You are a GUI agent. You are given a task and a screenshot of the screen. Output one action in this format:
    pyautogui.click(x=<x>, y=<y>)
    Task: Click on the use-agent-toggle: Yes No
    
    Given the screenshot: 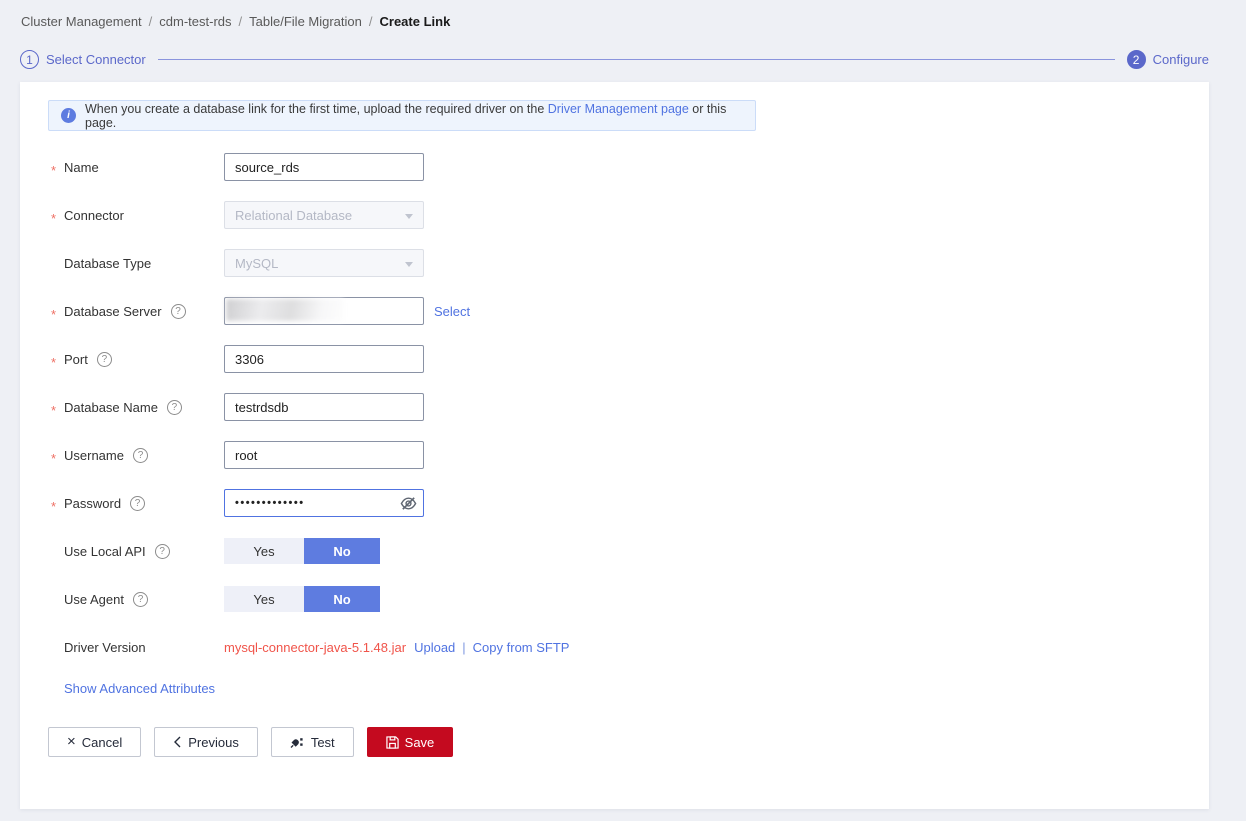 What is the action you would take?
    pyautogui.click(x=302, y=599)
    